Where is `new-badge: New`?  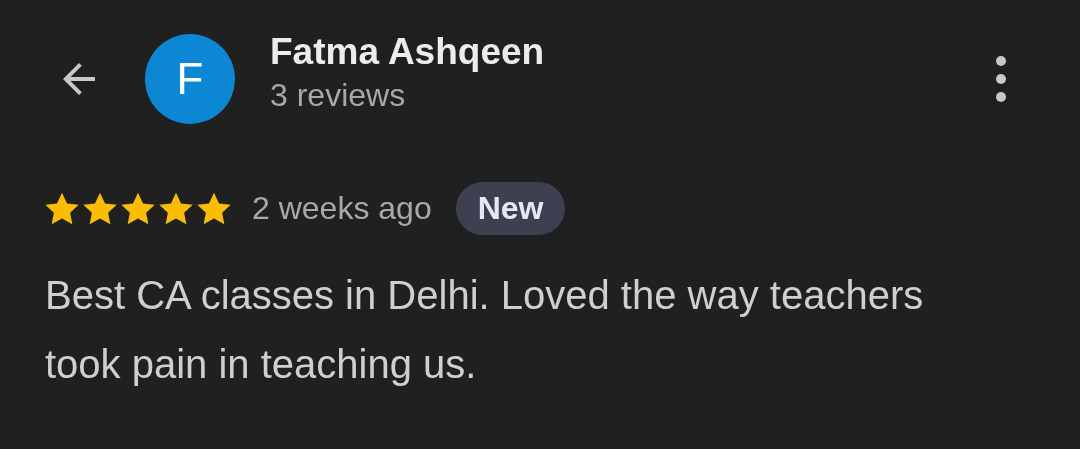
new-badge: New is located at coordinates (510, 208).